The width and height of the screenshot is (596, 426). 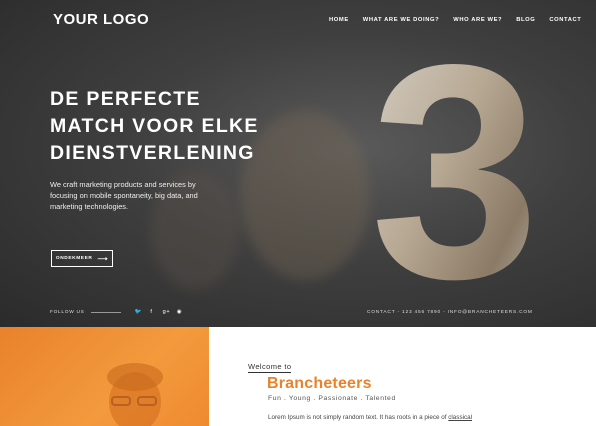 I want to click on nav-blog: BLOG, so click(x=525, y=20).